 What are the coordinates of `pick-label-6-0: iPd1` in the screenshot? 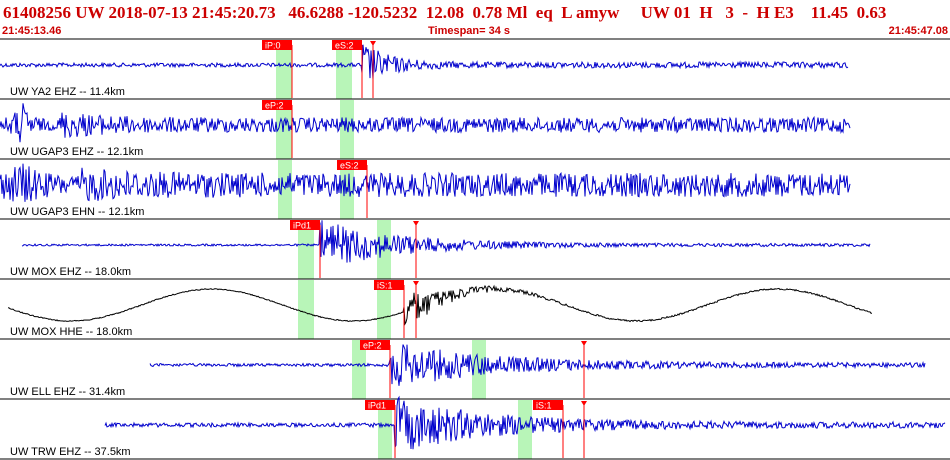 It's located at (377, 406).